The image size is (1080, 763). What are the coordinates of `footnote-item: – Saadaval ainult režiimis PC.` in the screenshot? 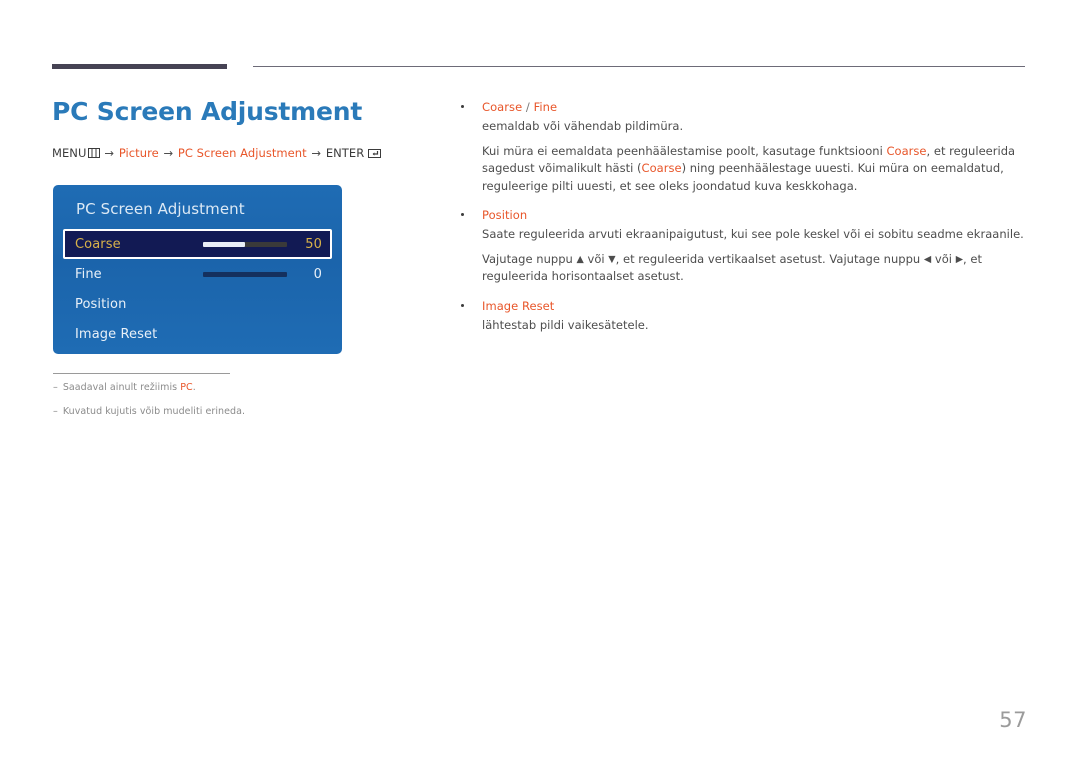 It's located at (218, 388).